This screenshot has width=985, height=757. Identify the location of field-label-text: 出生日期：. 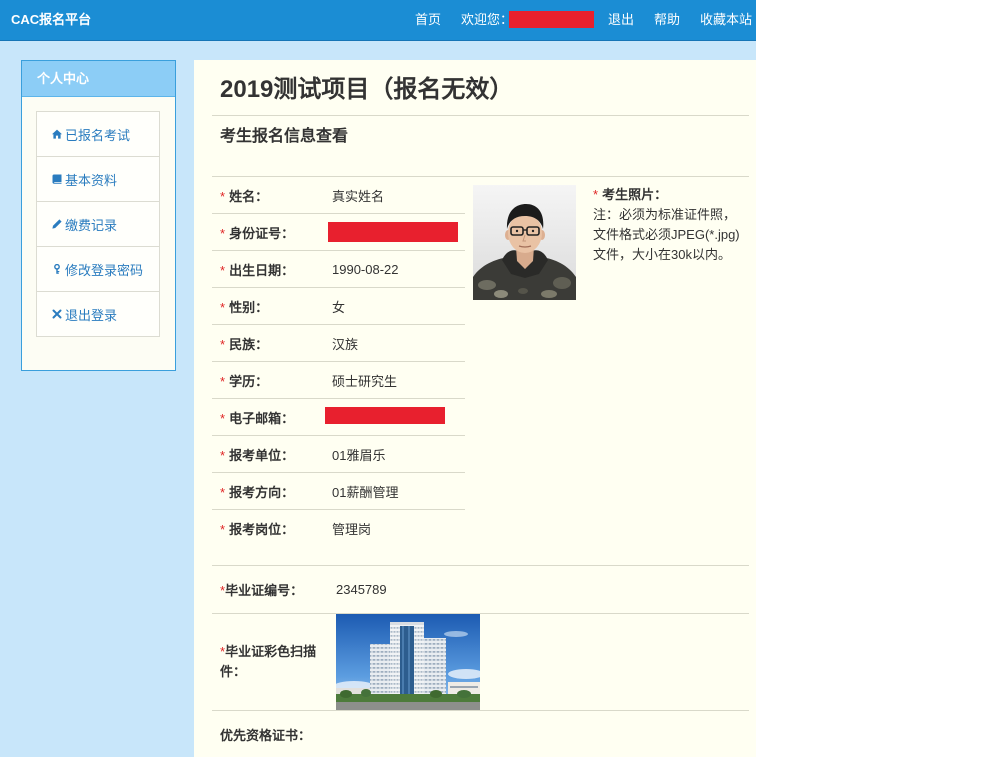
(262, 270).